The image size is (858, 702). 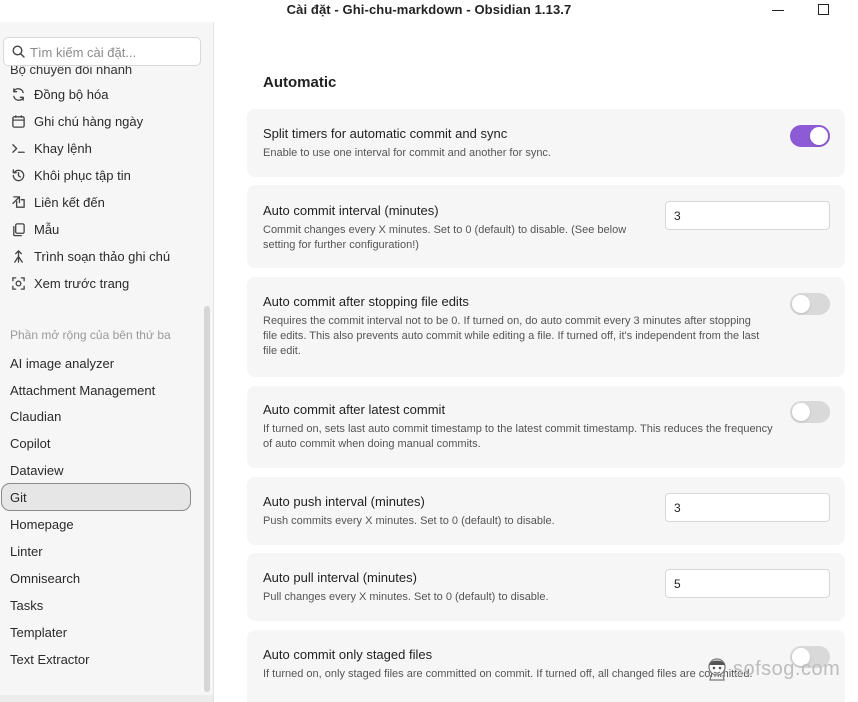 I want to click on sidebar-item-copilot: Copilot, so click(x=30, y=443).